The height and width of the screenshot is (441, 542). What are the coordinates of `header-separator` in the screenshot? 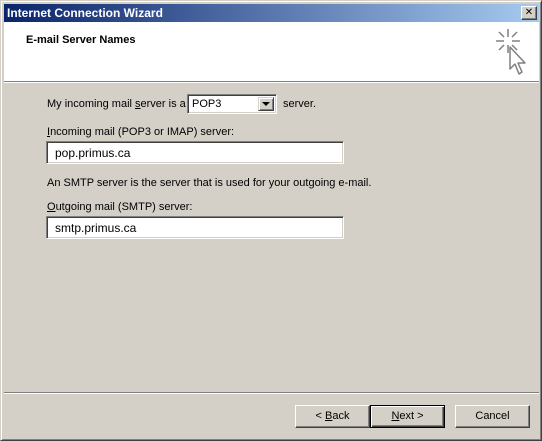 It's located at (271, 82).